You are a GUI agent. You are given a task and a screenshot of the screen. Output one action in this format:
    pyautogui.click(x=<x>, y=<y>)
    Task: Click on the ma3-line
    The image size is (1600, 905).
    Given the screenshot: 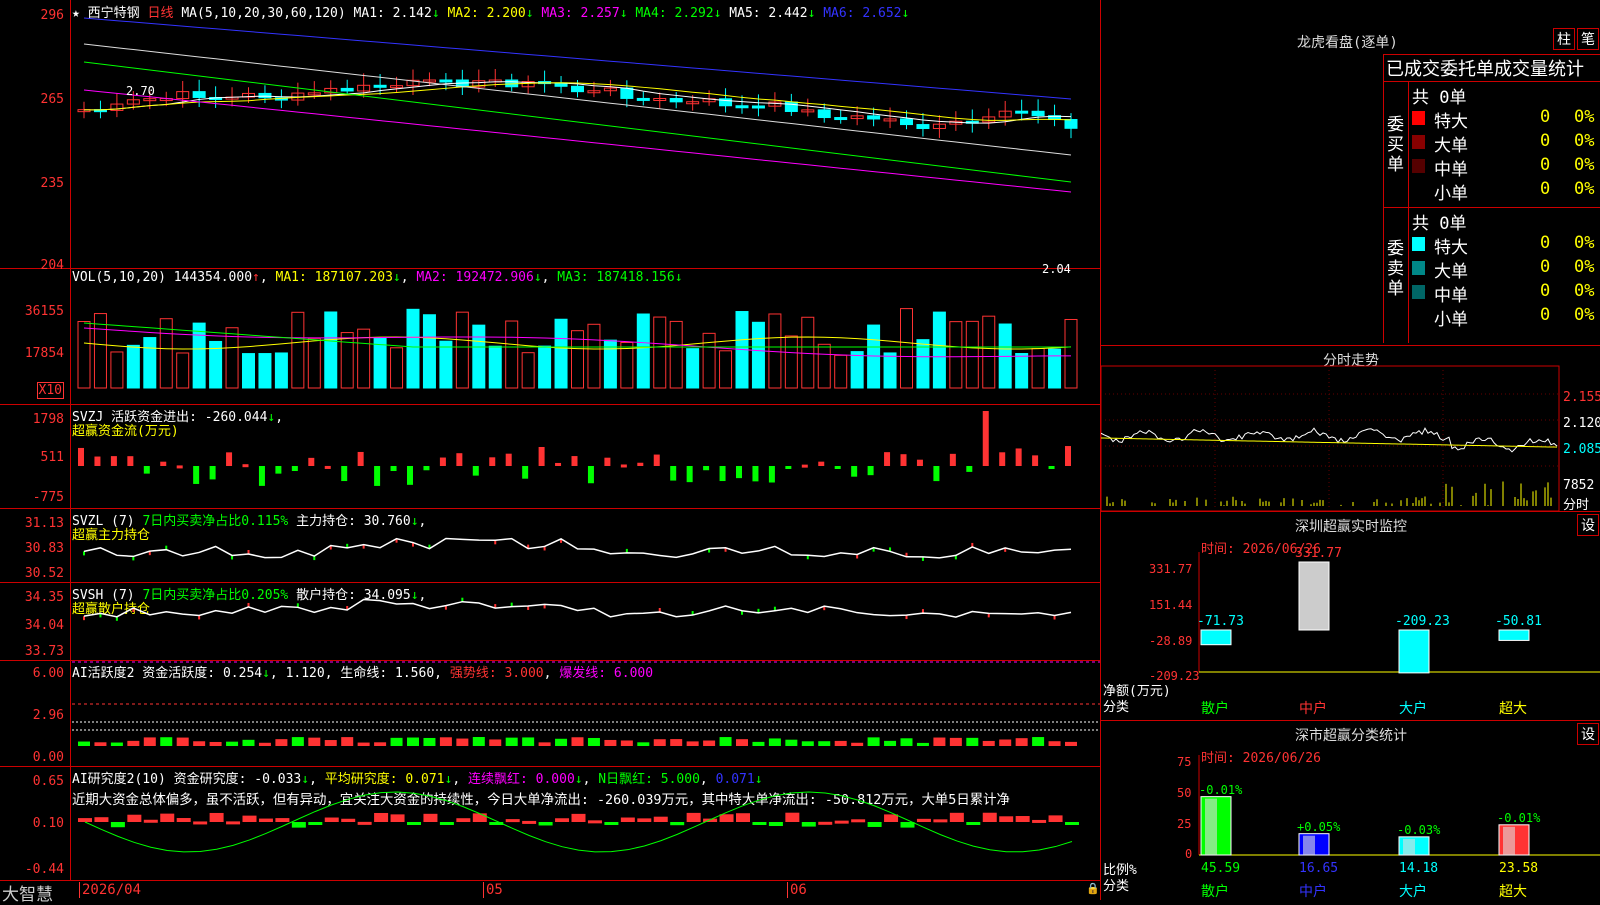 What is the action you would take?
    pyautogui.click(x=577, y=141)
    